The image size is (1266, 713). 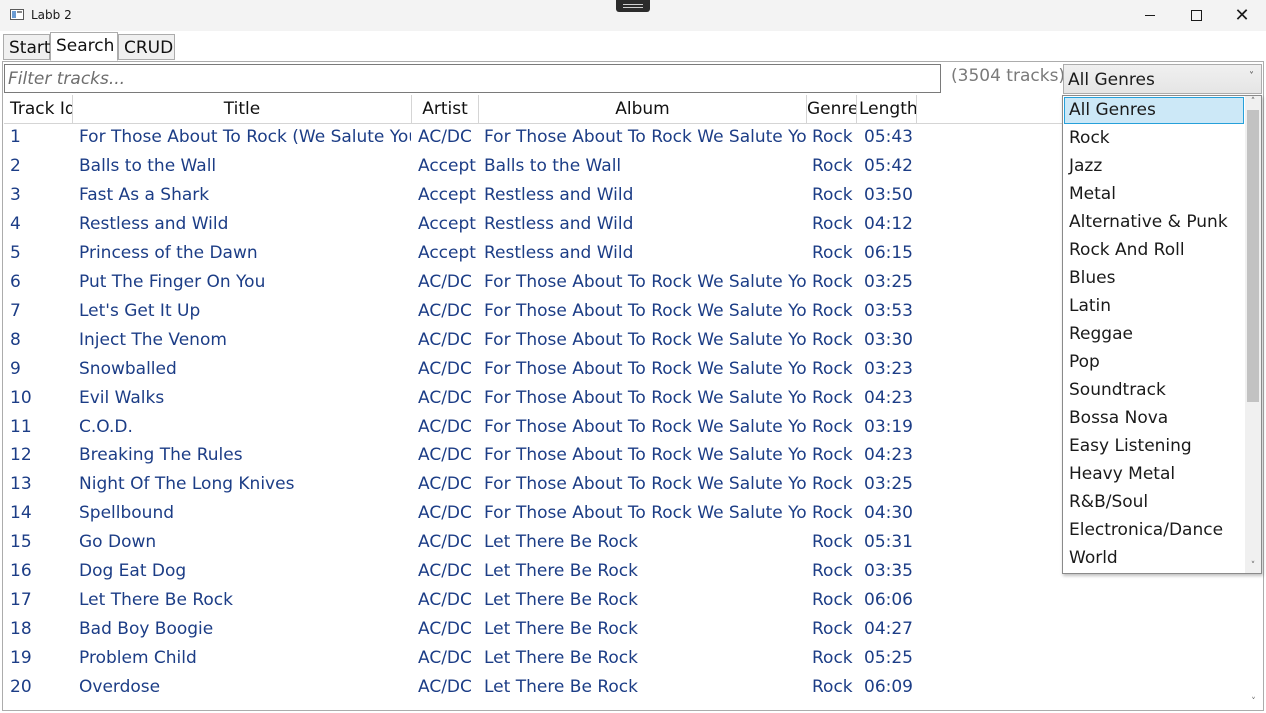 I want to click on cell-length: 05:42, so click(x=888, y=165).